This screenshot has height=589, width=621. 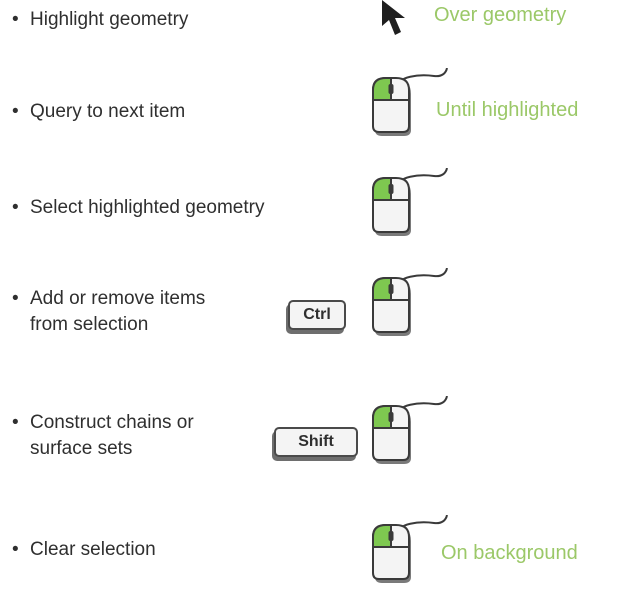 I want to click on instruction-label: Construct chains or surface sets, so click(x=112, y=436).